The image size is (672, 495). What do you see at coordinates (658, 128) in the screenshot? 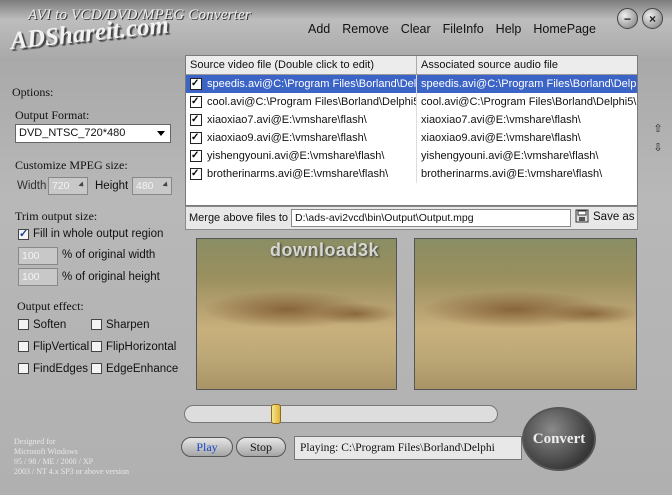
I see `move-up-icon: ⇧` at bounding box center [658, 128].